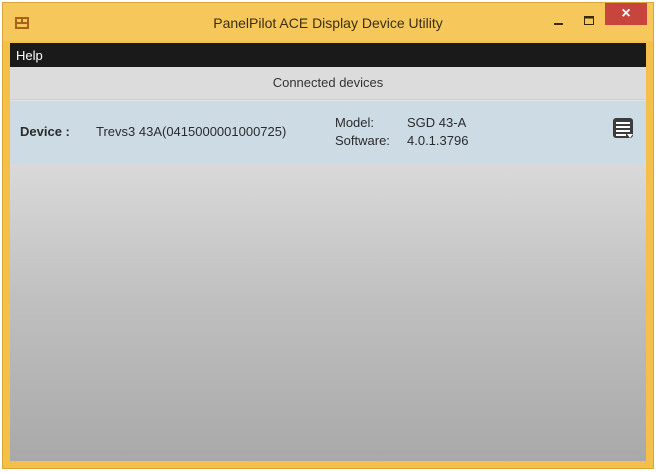  What do you see at coordinates (191, 131) in the screenshot?
I see `device-name: Trevs3 43A(0415000001000725)` at bounding box center [191, 131].